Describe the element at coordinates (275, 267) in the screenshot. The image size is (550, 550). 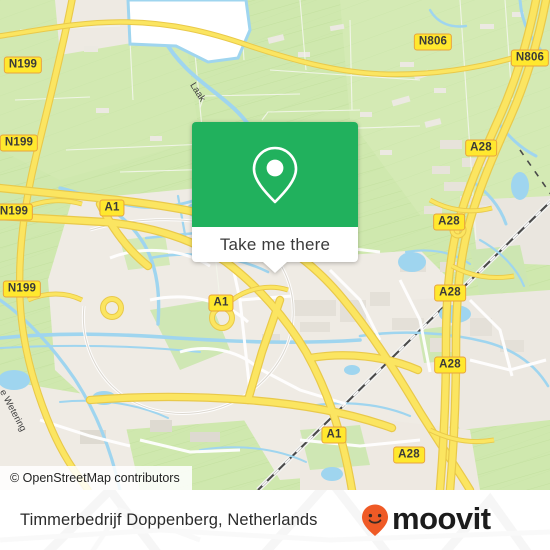
I see `callout-tail` at that location.